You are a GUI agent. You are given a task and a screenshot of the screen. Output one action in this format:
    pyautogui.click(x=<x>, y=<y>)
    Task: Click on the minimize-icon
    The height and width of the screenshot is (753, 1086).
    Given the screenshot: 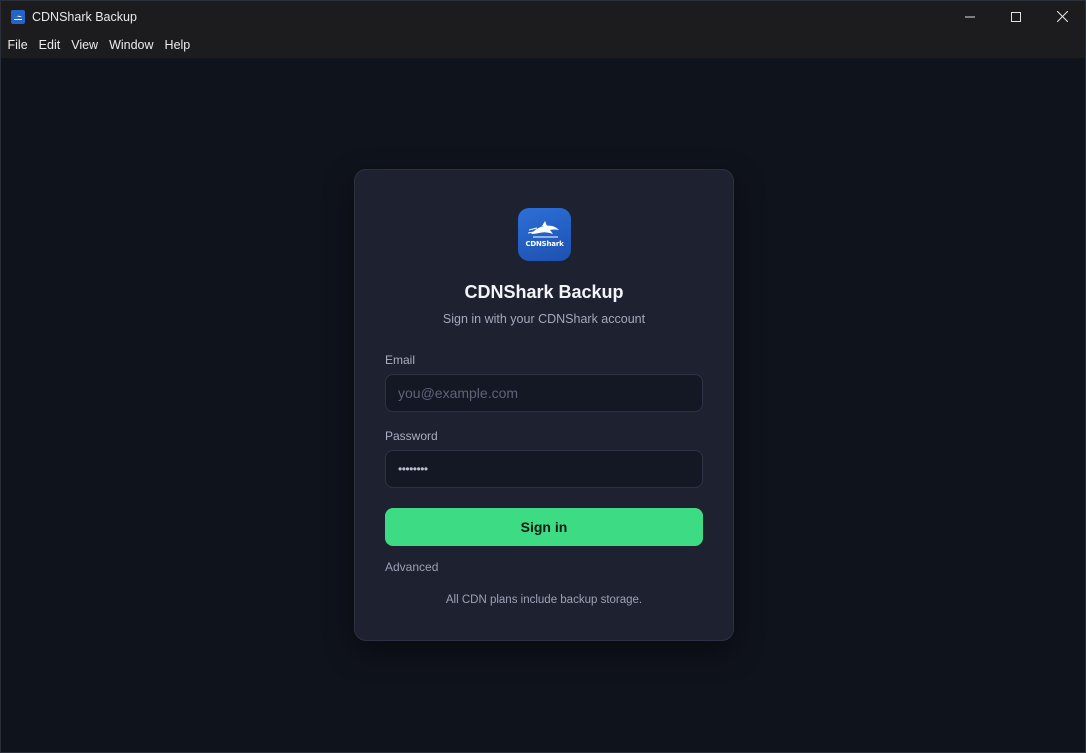 What is the action you would take?
    pyautogui.click(x=970, y=16)
    